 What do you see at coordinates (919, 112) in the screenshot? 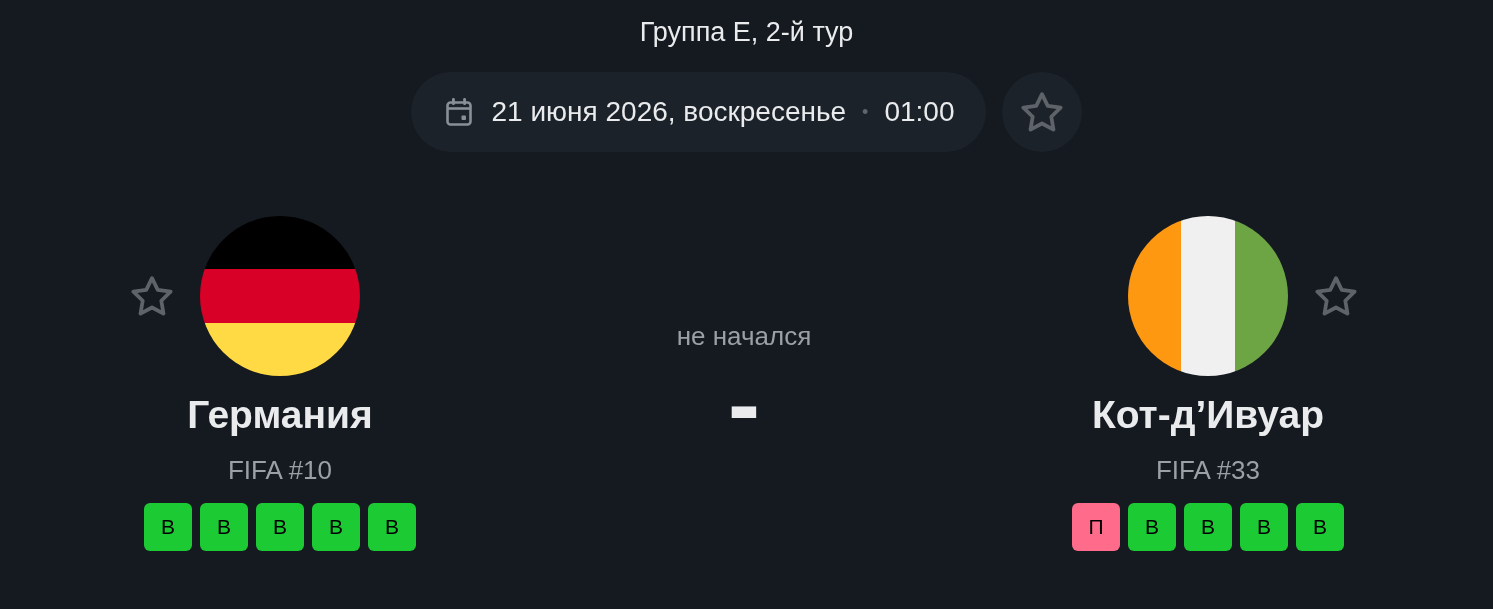
I see `match-time: 01:00` at bounding box center [919, 112].